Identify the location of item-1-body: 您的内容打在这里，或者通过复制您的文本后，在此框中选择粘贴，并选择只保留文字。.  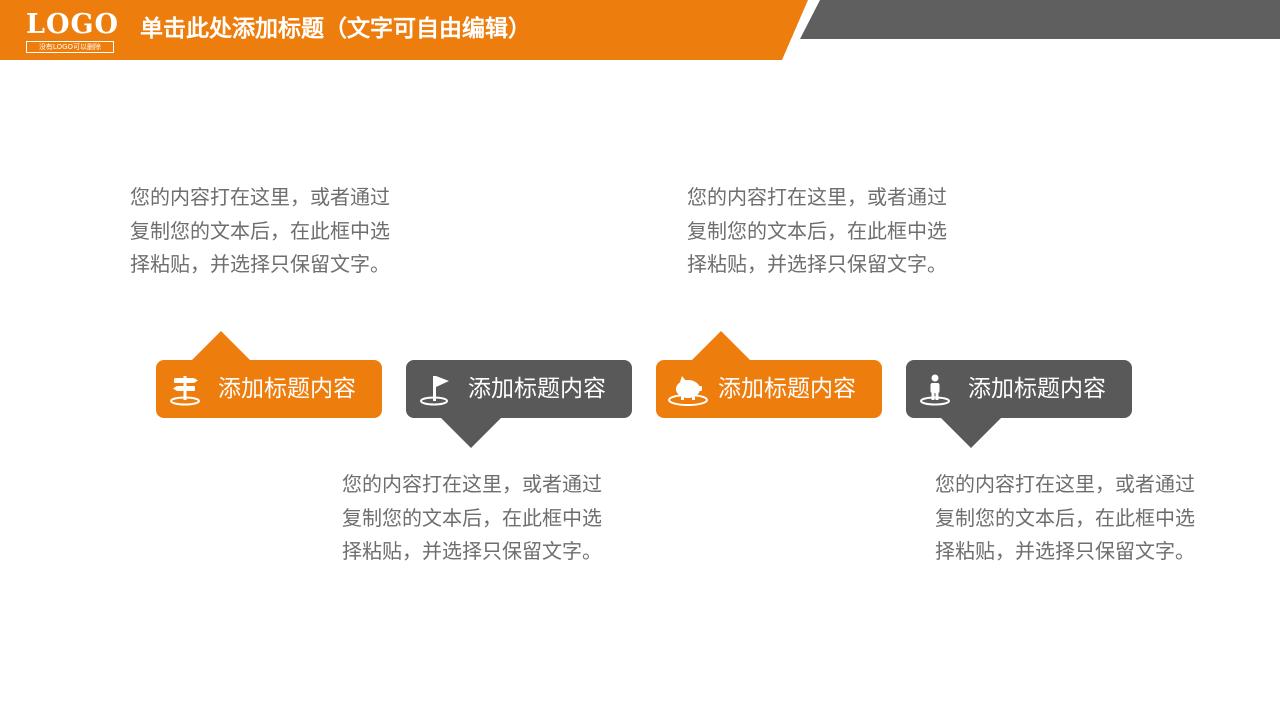
(260, 230).